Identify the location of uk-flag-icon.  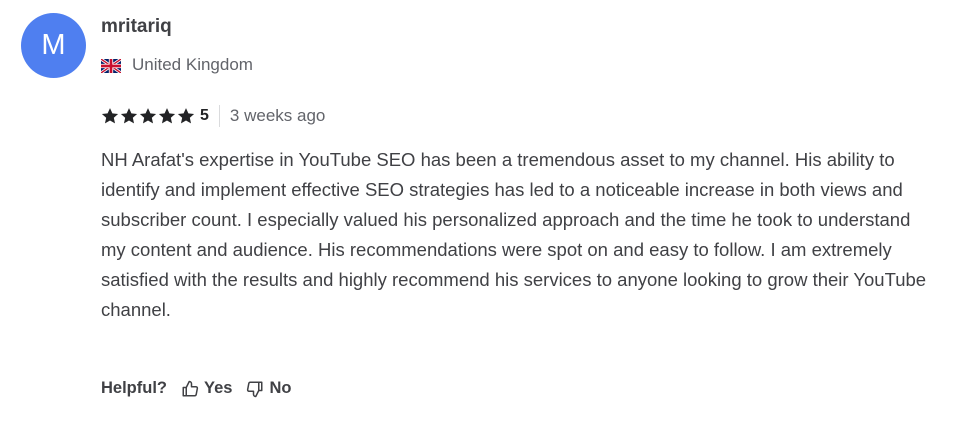
(111, 66).